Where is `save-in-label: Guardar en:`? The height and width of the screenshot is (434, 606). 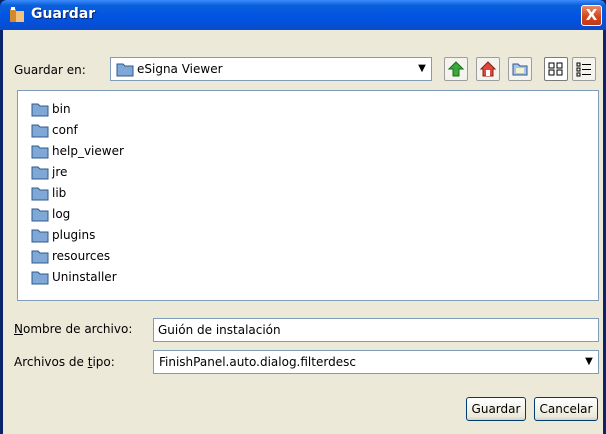
save-in-label: Guardar en: is located at coordinates (50, 70).